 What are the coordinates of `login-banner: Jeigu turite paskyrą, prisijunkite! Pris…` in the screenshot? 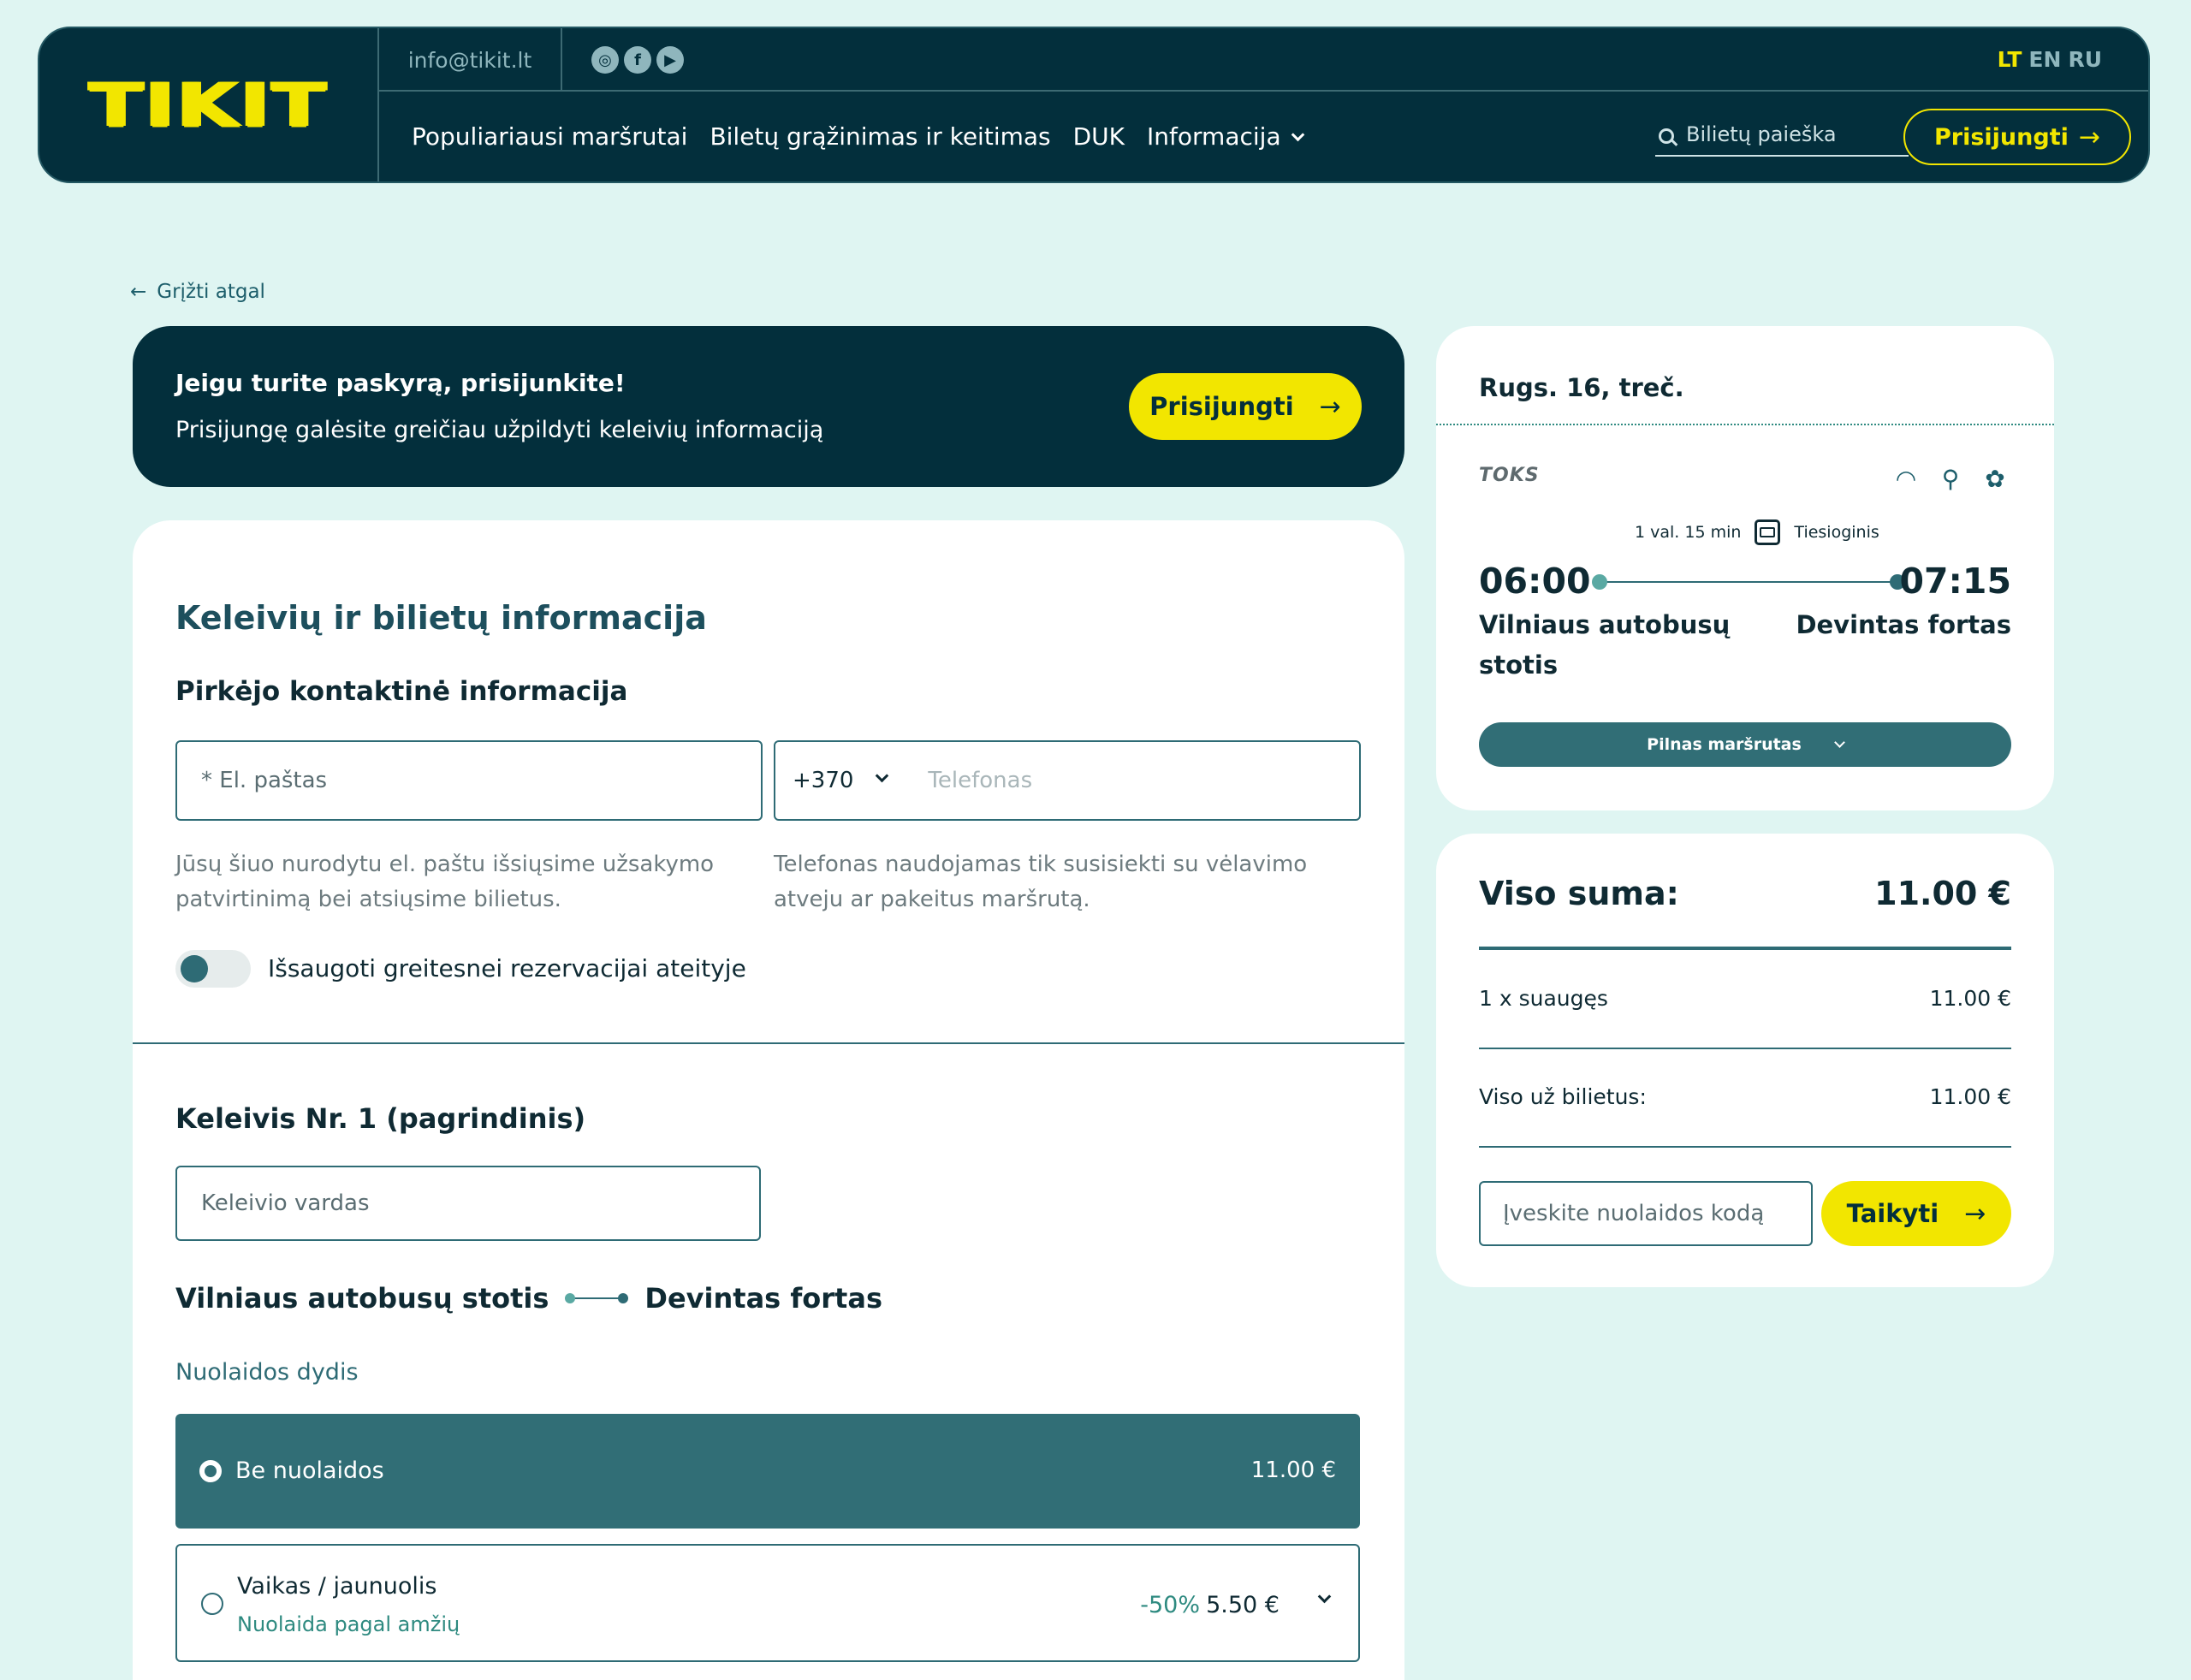 It's located at (768, 406).